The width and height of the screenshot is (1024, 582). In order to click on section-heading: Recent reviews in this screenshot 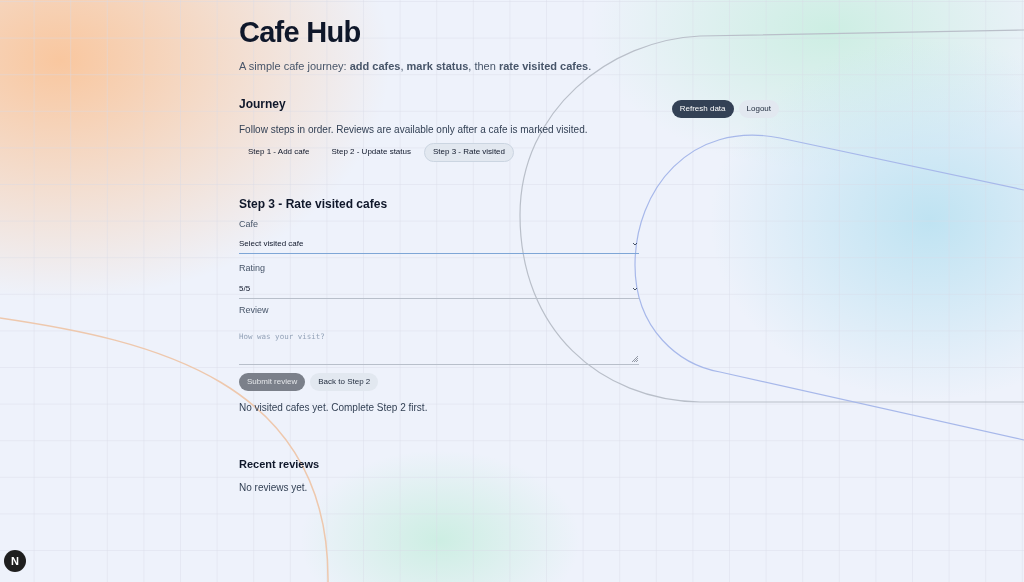, I will do `click(279, 464)`.